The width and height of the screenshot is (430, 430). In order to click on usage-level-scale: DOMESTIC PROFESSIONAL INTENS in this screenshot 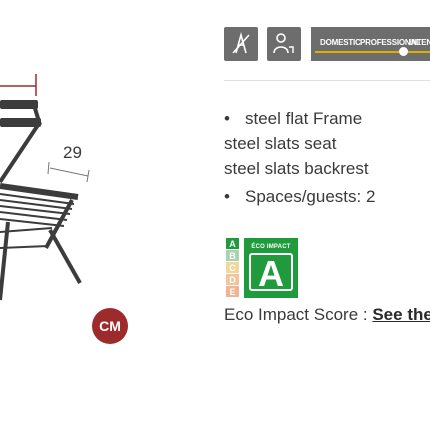, I will do `click(370, 44)`.